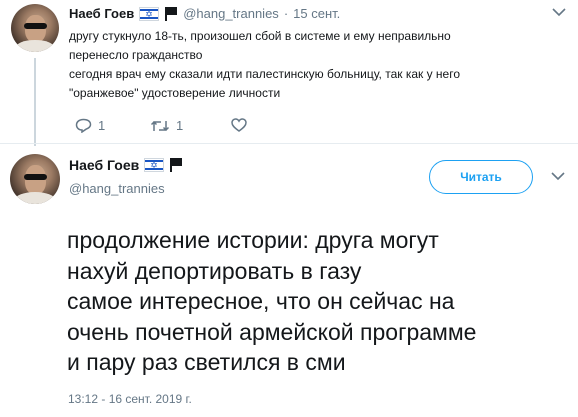 This screenshot has width=578, height=417. What do you see at coordinates (206, 362) in the screenshot?
I see `tweet-text-line: и пару раз светился в сми` at bounding box center [206, 362].